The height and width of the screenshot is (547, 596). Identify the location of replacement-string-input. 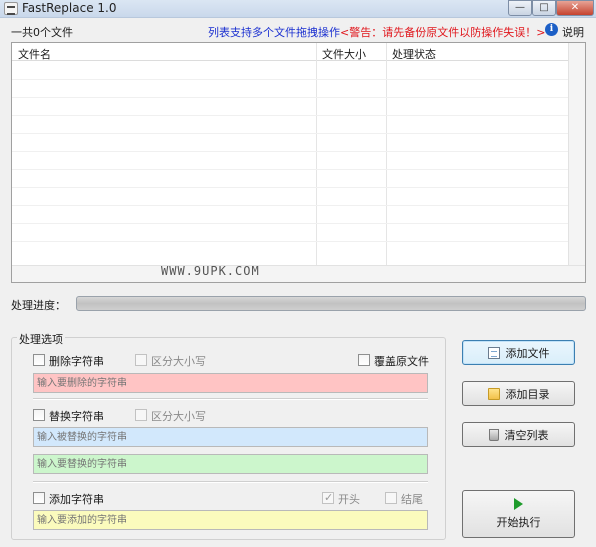
(230, 464).